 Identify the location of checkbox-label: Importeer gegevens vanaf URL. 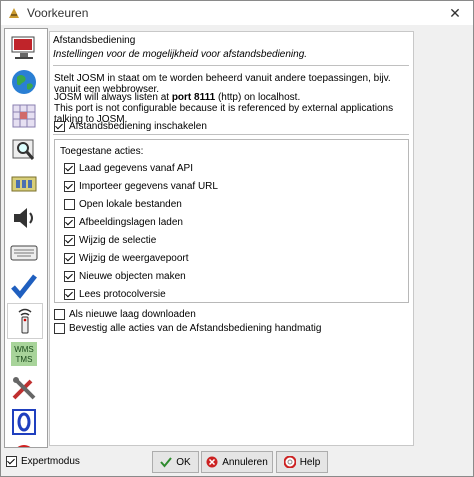
(148, 186).